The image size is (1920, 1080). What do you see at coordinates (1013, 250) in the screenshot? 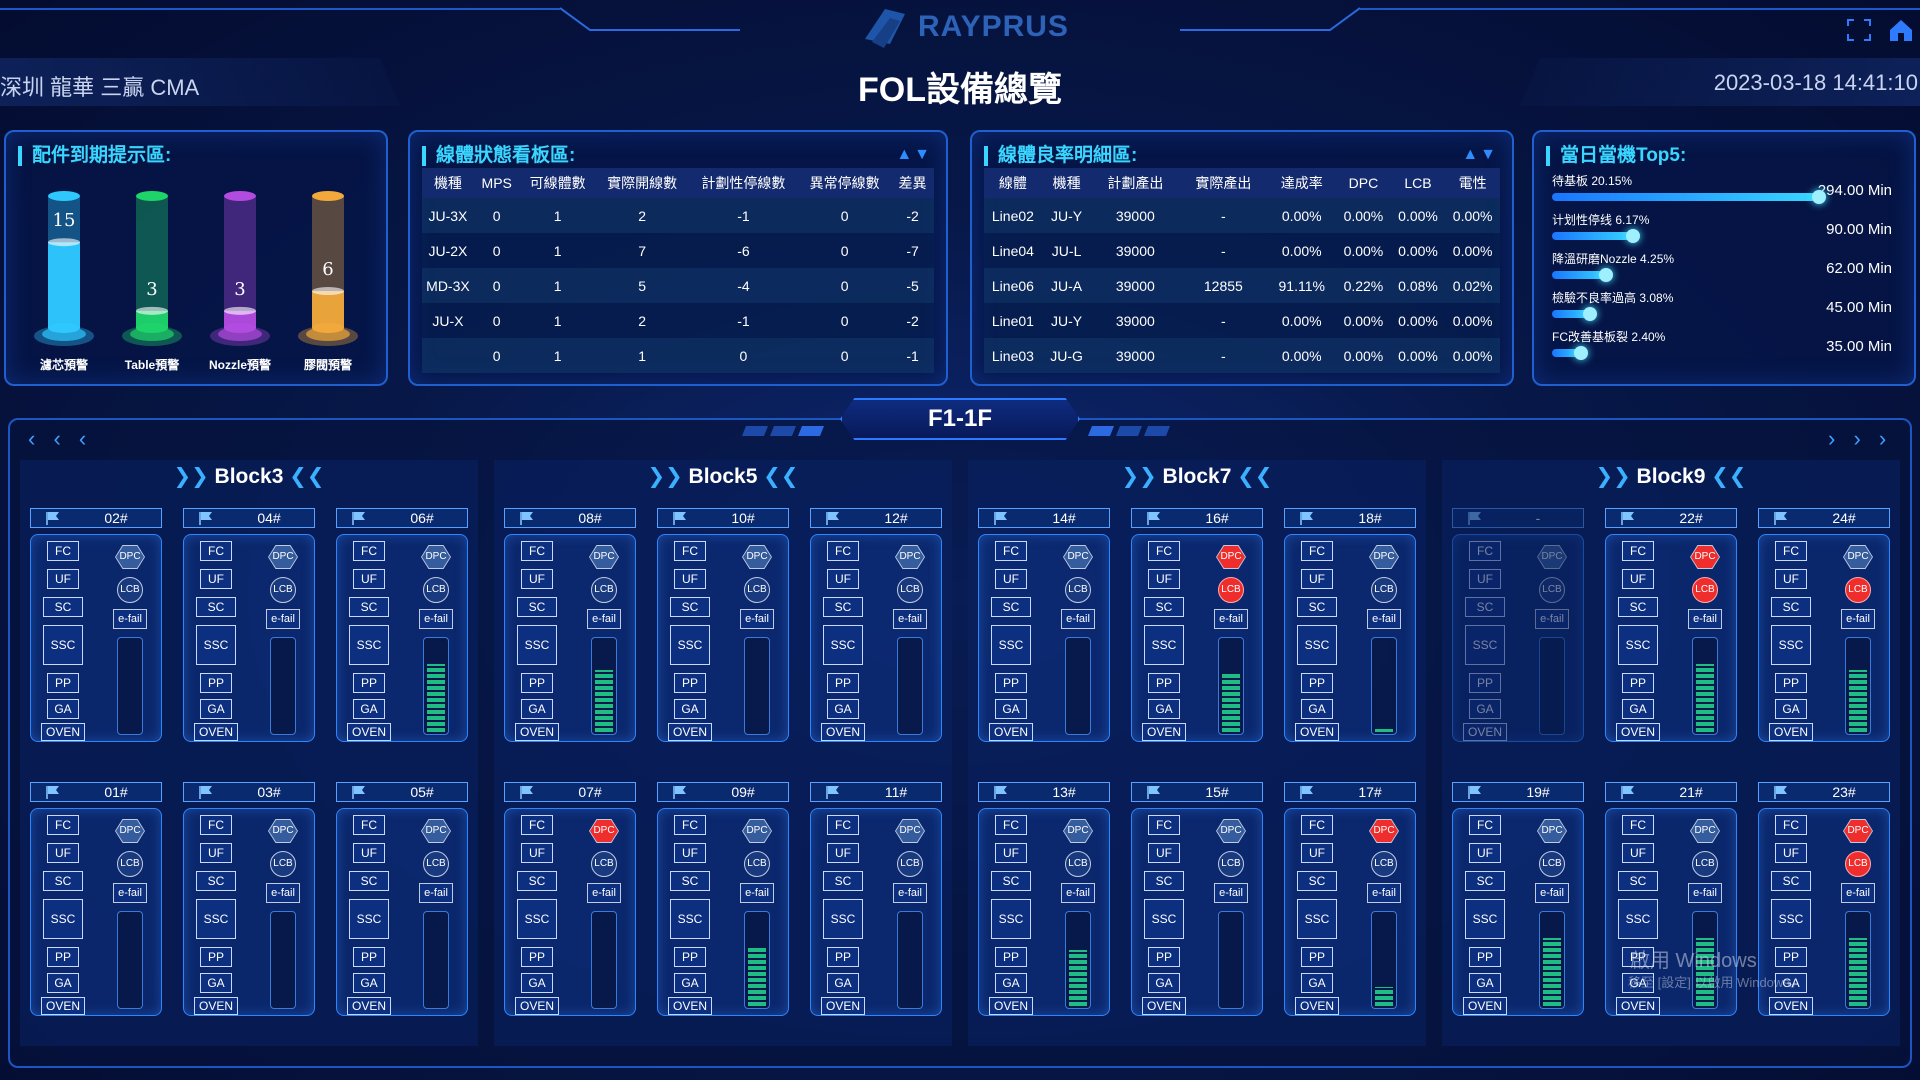
I see `yield-table-cell: Line04` at bounding box center [1013, 250].